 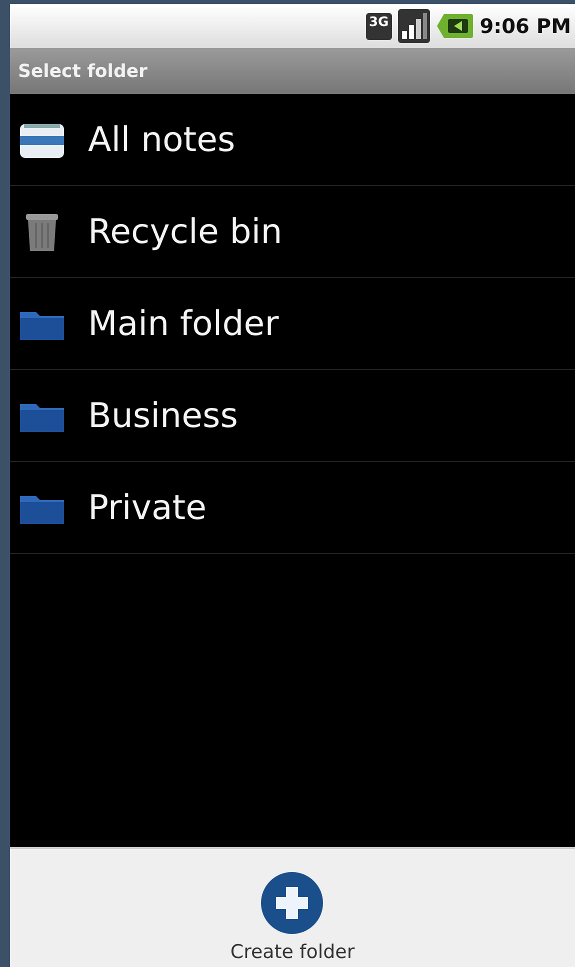 I want to click on folder-item: Recycle bin, so click(x=292, y=232).